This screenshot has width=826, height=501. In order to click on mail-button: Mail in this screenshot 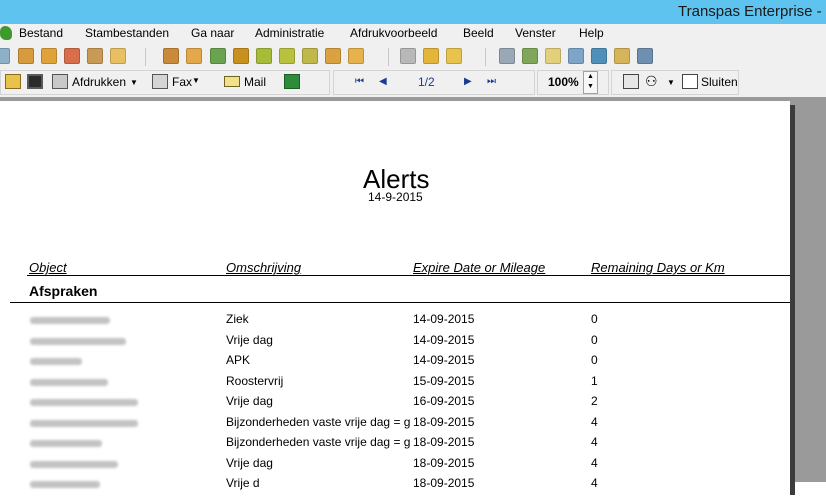, I will do `click(255, 82)`.